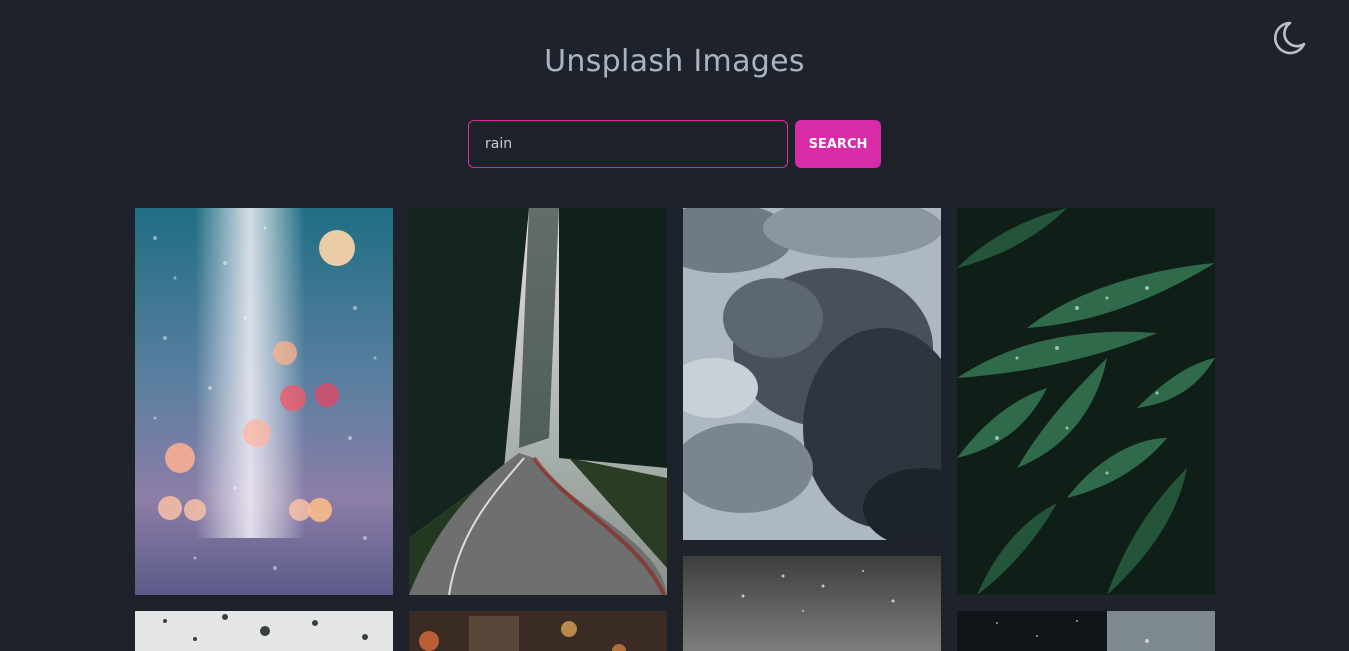 This screenshot has height=651, width=1349. What do you see at coordinates (812, 603) in the screenshot?
I see `gallery-image-rain-on-water` at bounding box center [812, 603].